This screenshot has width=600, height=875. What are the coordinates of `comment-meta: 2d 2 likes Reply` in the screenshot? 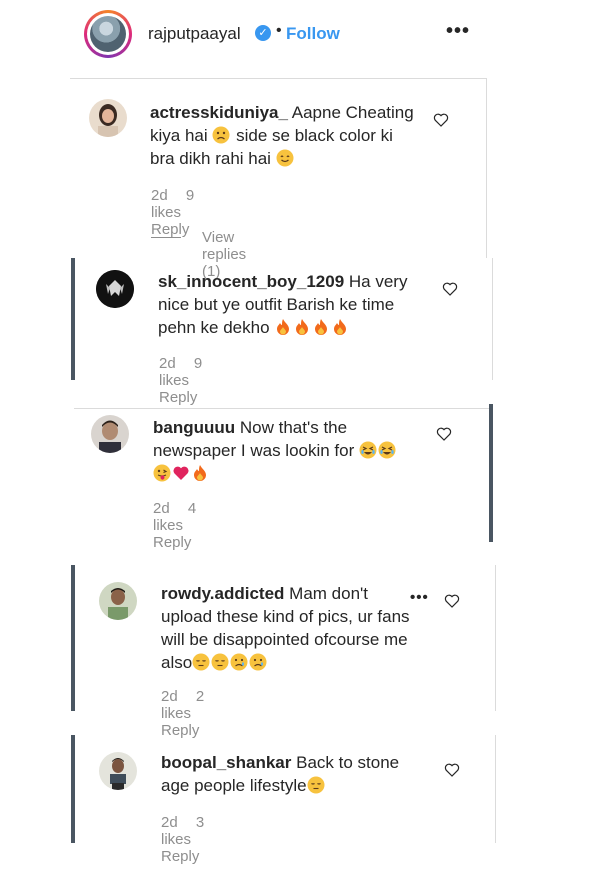 It's located at (187, 713).